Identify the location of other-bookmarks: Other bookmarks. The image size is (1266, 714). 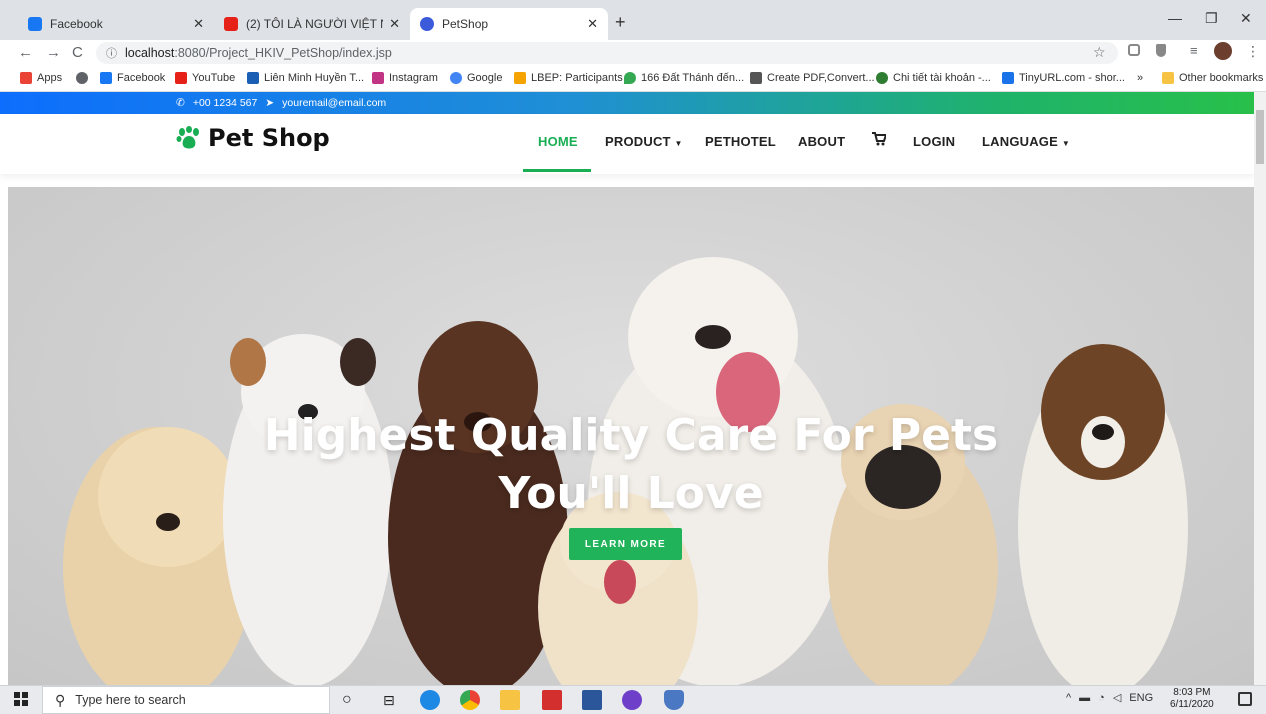
(1212, 78).